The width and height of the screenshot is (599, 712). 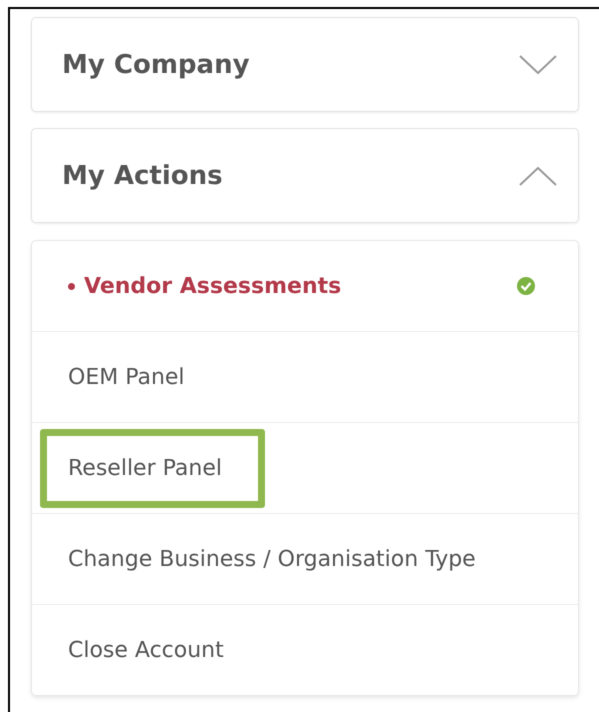 What do you see at coordinates (126, 378) in the screenshot?
I see `menu-item-label: OEM Panel` at bounding box center [126, 378].